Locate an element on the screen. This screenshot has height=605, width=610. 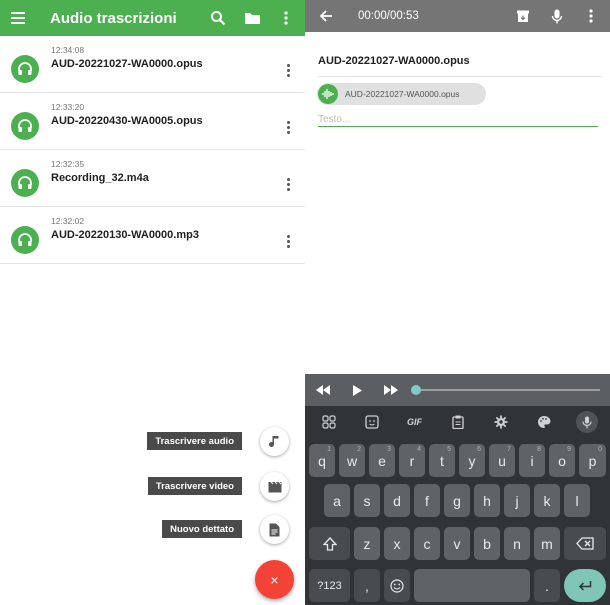
apps-grid-icon is located at coordinates (329, 422).